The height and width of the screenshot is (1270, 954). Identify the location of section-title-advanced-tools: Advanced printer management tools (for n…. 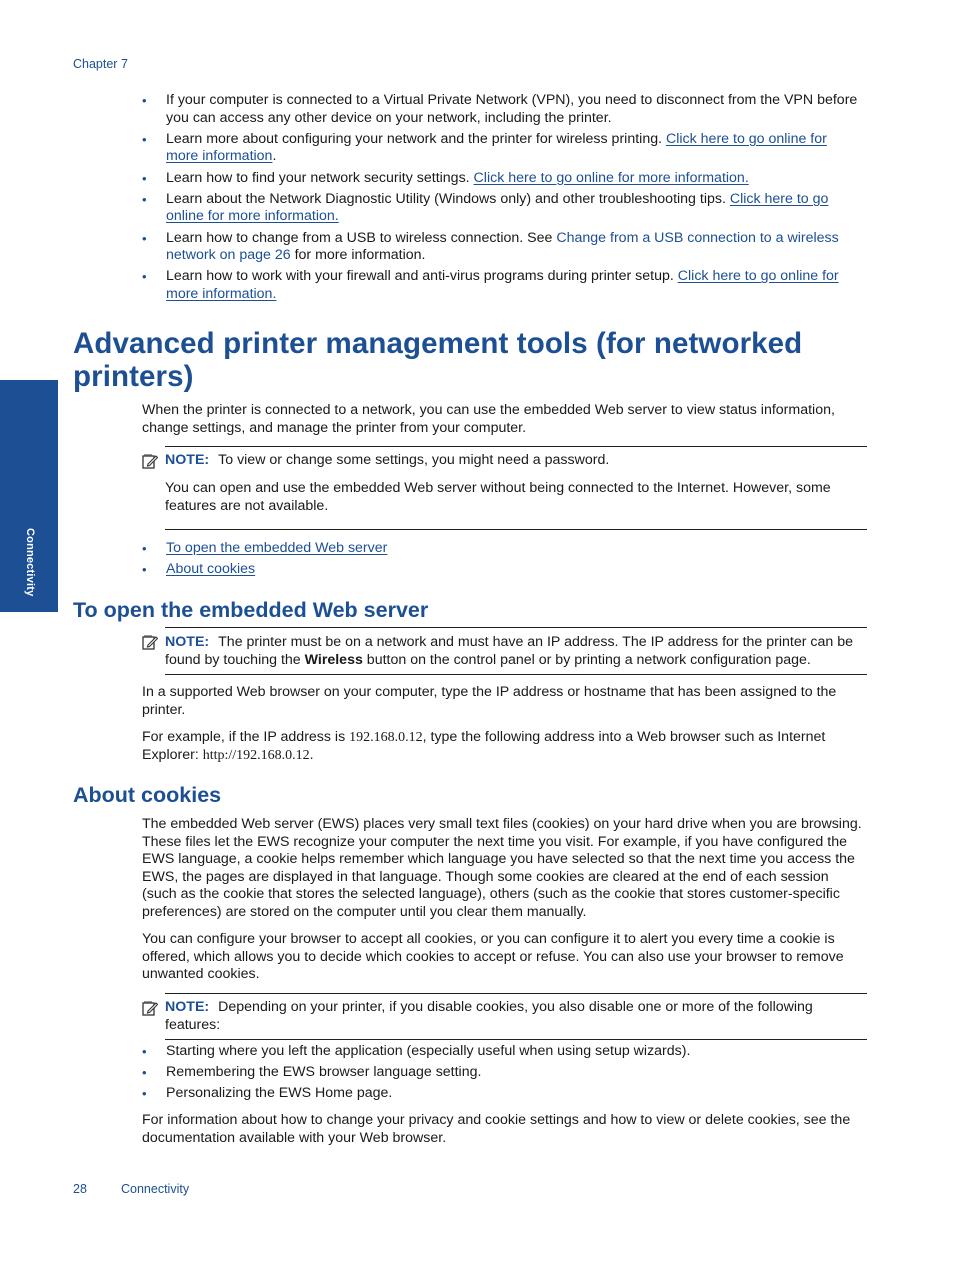
(438, 360).